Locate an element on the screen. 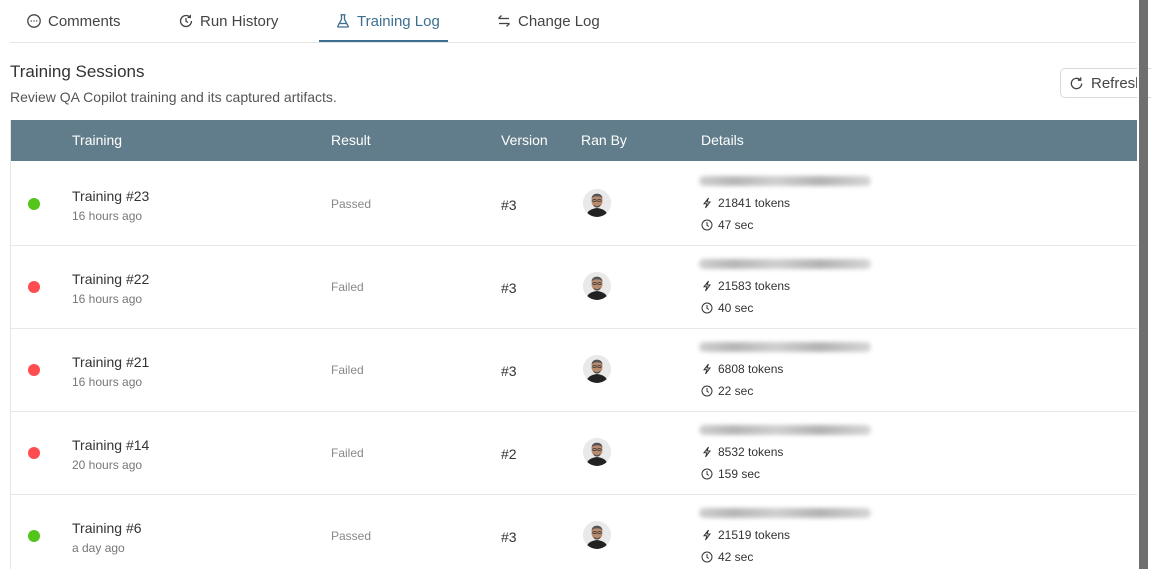 The height and width of the screenshot is (569, 1151). flask-icon is located at coordinates (343, 21).